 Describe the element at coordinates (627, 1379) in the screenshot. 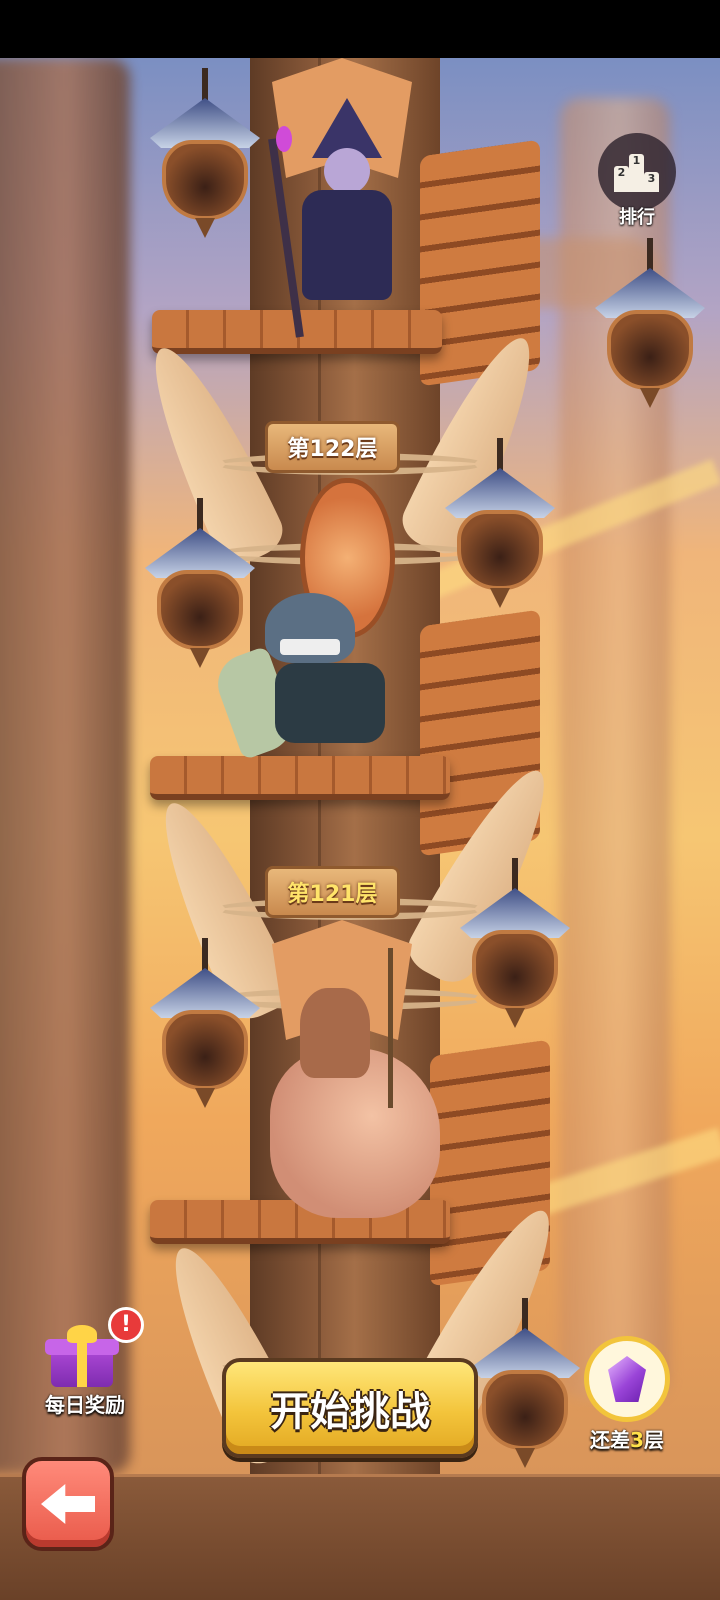

I see `purple-gem-icon` at that location.